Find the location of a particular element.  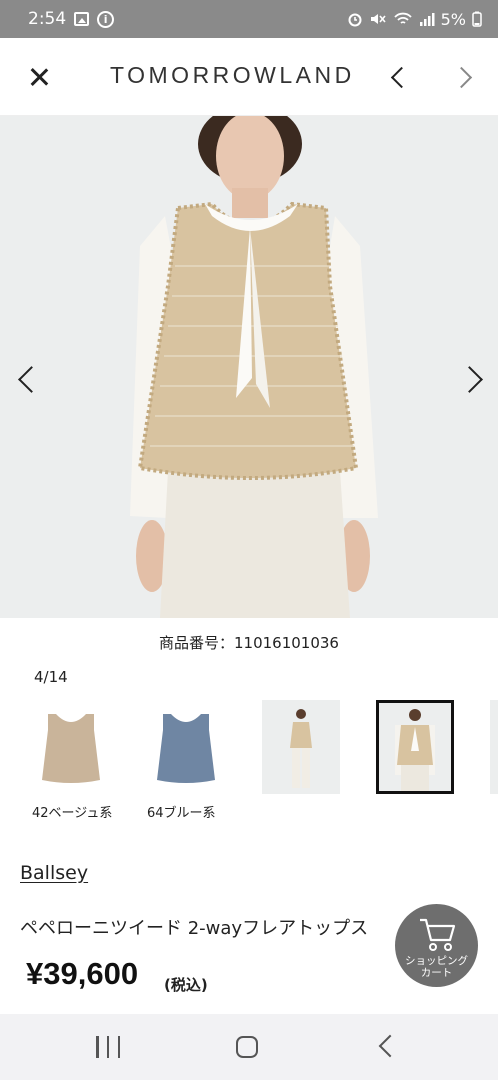

product-price: ¥39,600 is located at coordinates (82, 973).